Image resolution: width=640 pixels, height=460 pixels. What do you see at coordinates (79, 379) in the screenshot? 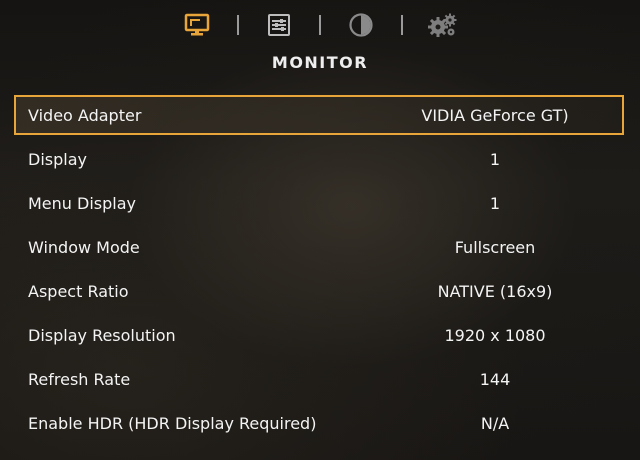
I see `setting-label: Refresh Rate` at bounding box center [79, 379].